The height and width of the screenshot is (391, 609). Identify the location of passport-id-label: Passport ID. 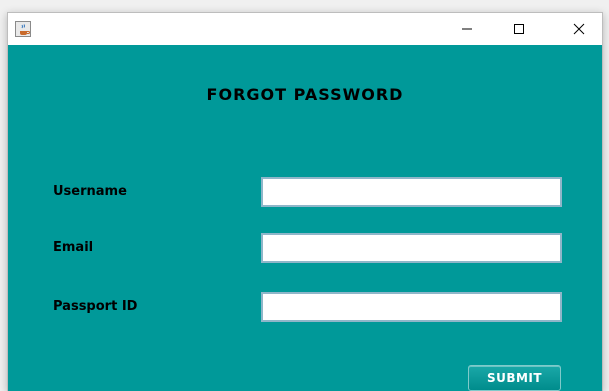
(95, 306).